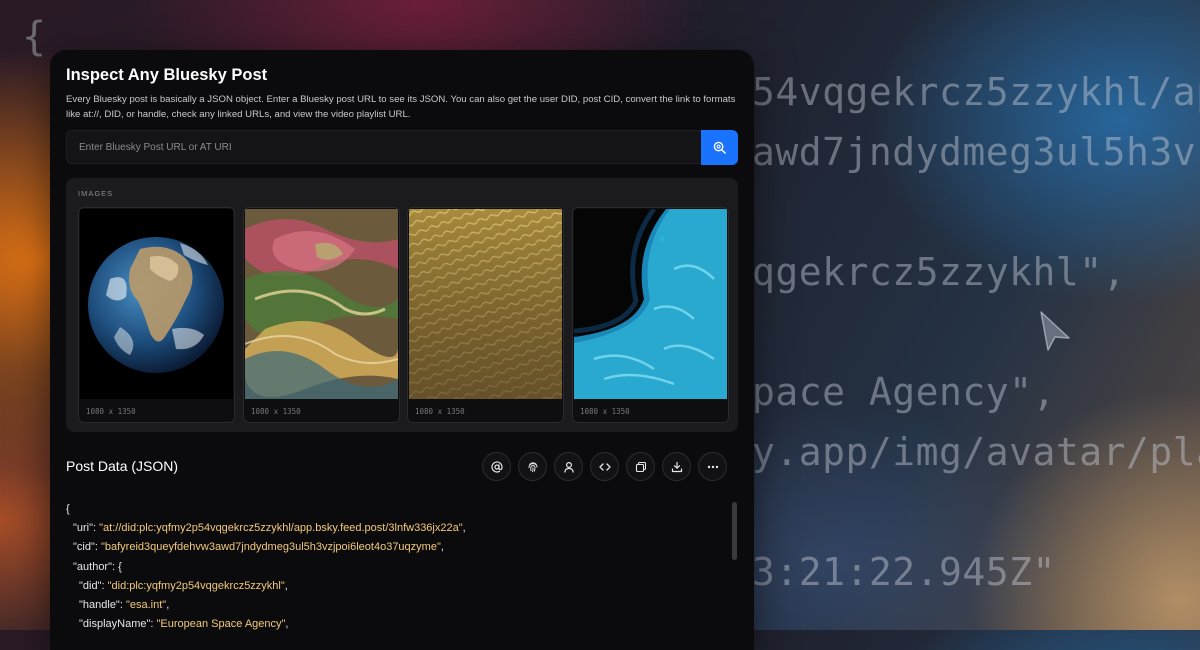 The image size is (1200, 650). What do you see at coordinates (96, 193) in the screenshot?
I see `images-label: IMAGES` at bounding box center [96, 193].